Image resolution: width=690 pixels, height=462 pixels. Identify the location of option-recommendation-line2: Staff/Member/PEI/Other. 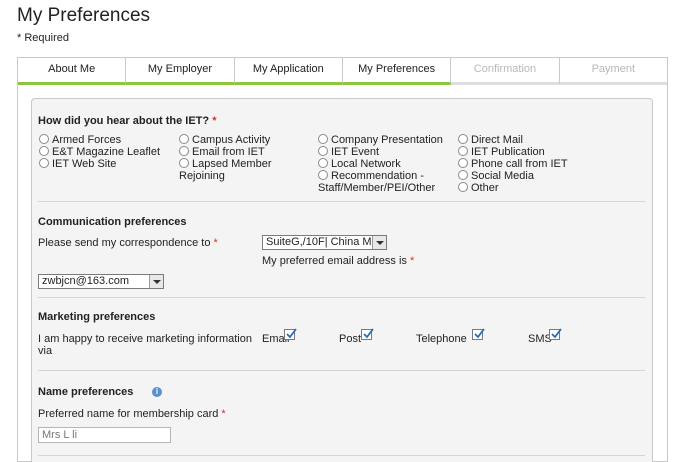
(377, 188).